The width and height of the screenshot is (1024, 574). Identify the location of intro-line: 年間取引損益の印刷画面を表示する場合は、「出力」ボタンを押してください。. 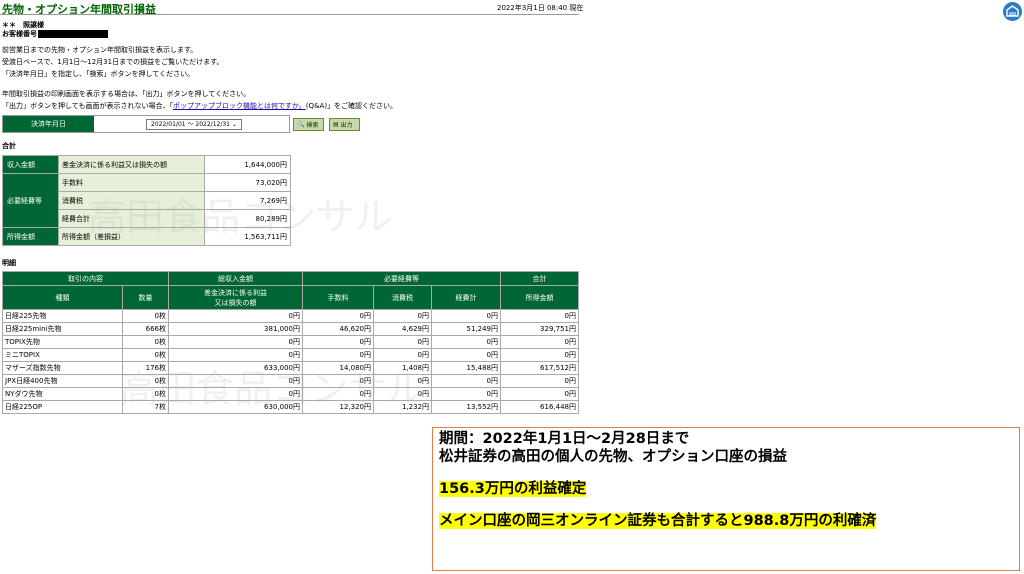
(126, 94).